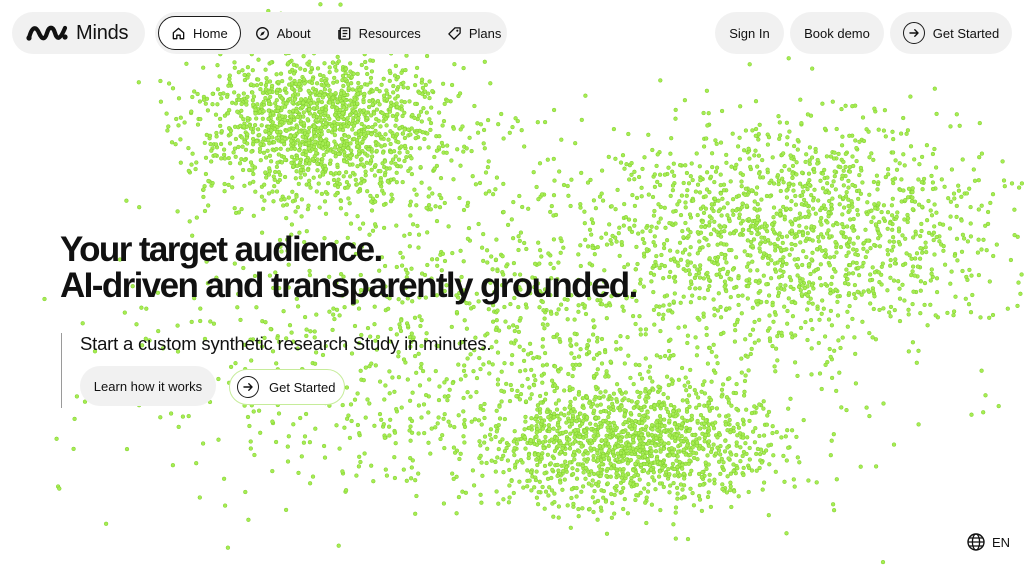 This screenshot has width=1024, height=576. I want to click on nav-item-label: Plans, so click(485, 33).